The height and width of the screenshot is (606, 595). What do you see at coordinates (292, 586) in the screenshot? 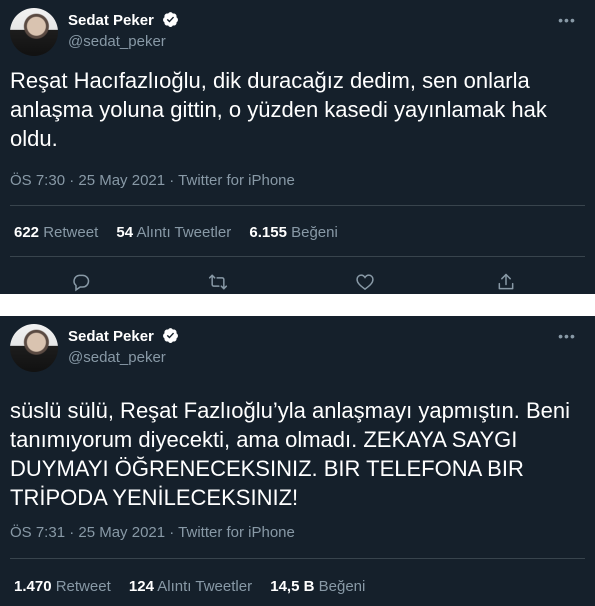
I see `like-count: 14,5 B` at bounding box center [292, 586].